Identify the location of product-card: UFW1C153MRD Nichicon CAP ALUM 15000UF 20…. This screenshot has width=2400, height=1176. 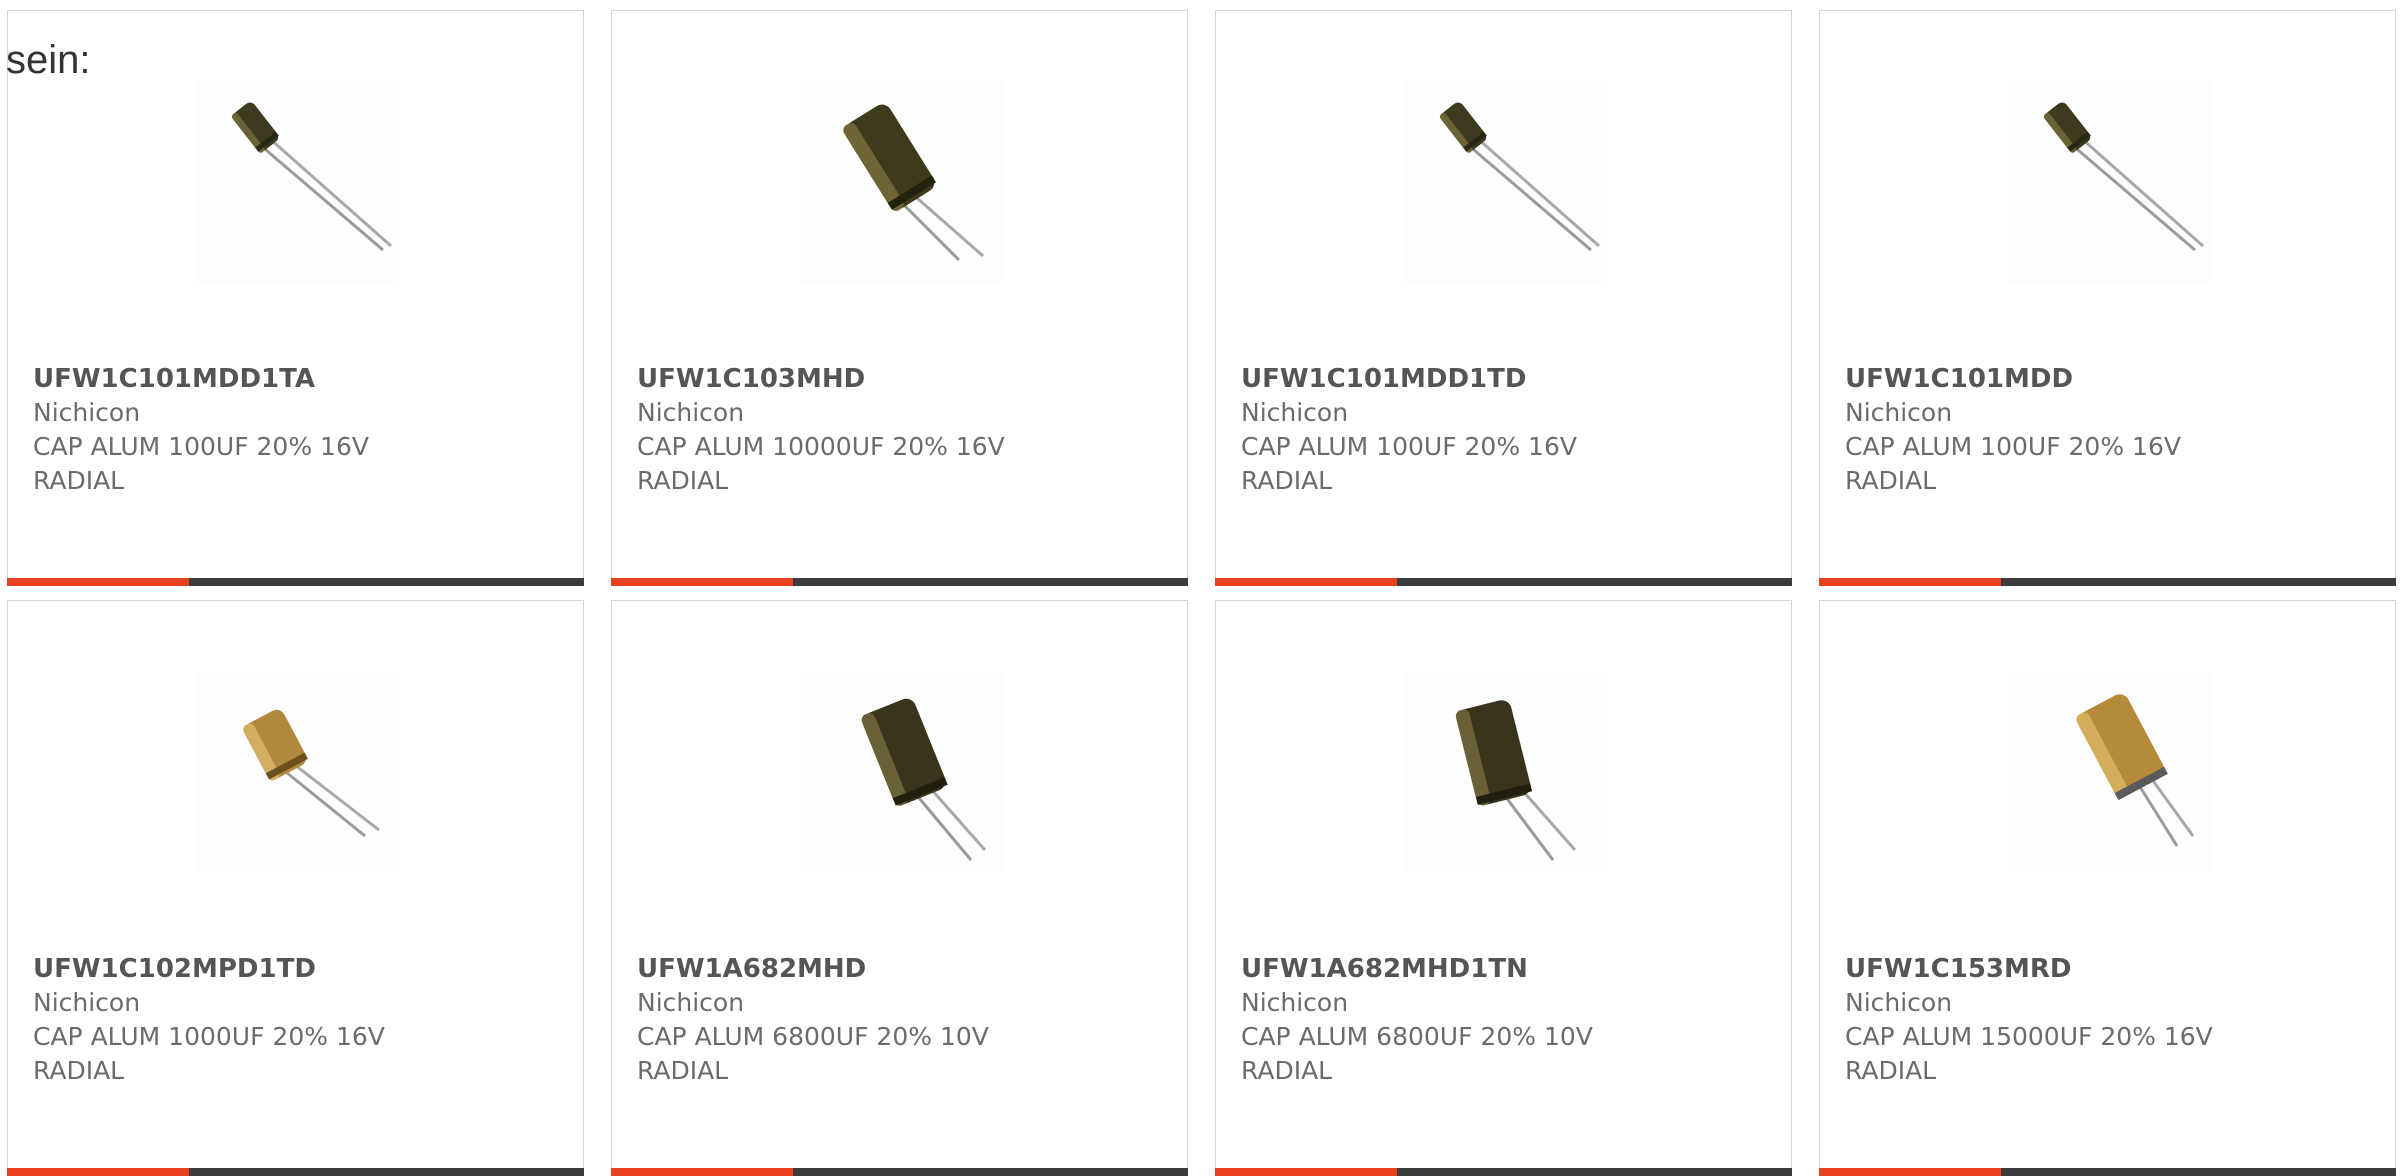
(2107, 888).